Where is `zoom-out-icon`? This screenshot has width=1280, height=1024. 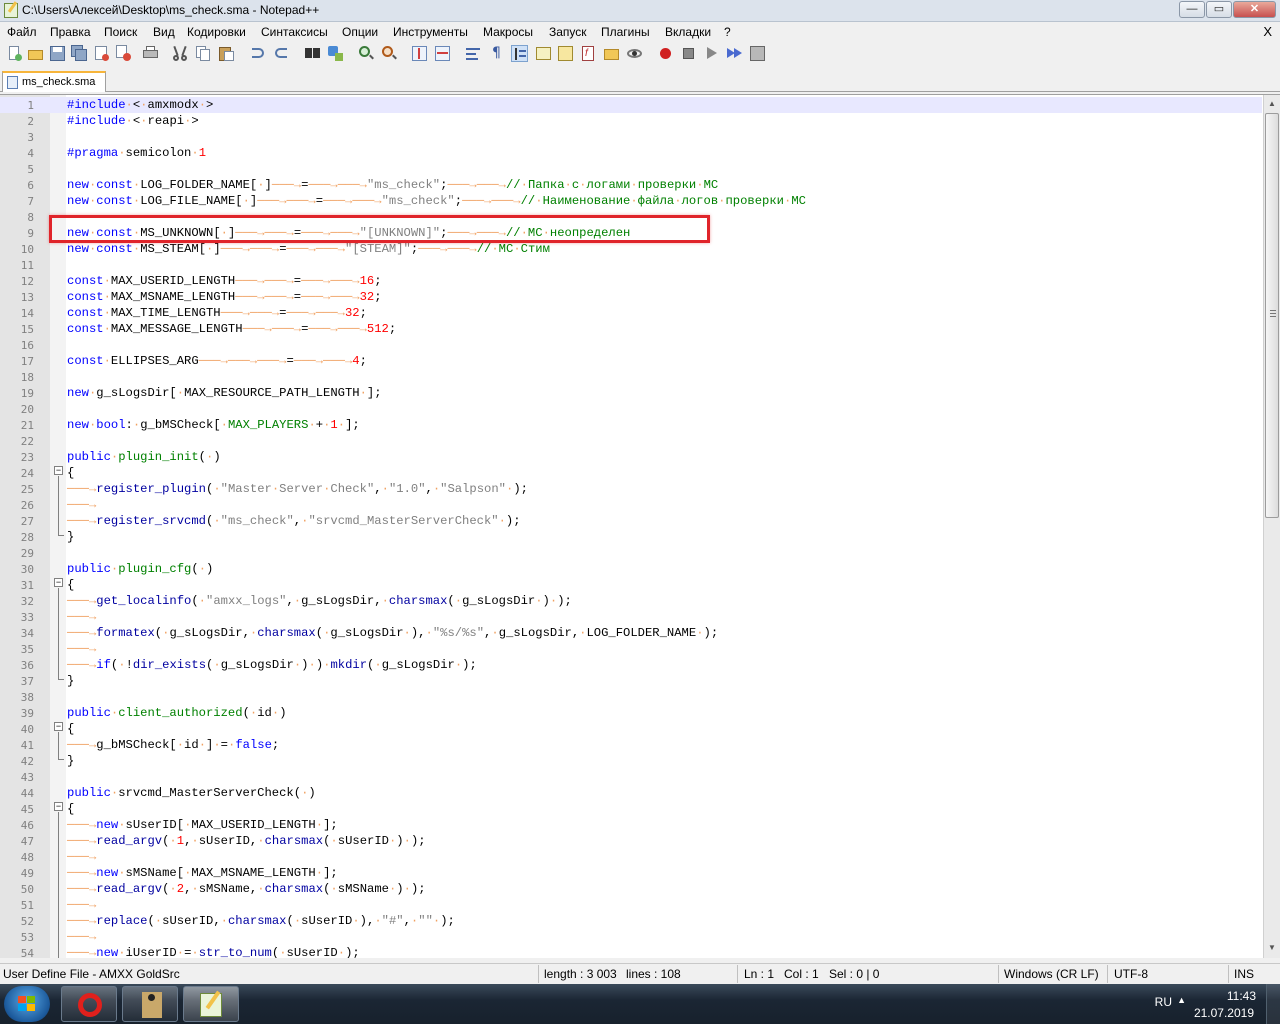 zoom-out-icon is located at coordinates (389, 53).